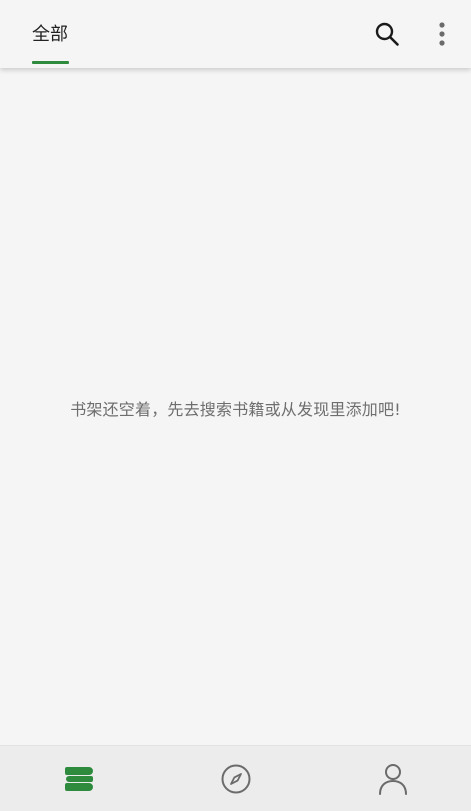 The image size is (471, 811). I want to click on profile-icon, so click(392, 779).